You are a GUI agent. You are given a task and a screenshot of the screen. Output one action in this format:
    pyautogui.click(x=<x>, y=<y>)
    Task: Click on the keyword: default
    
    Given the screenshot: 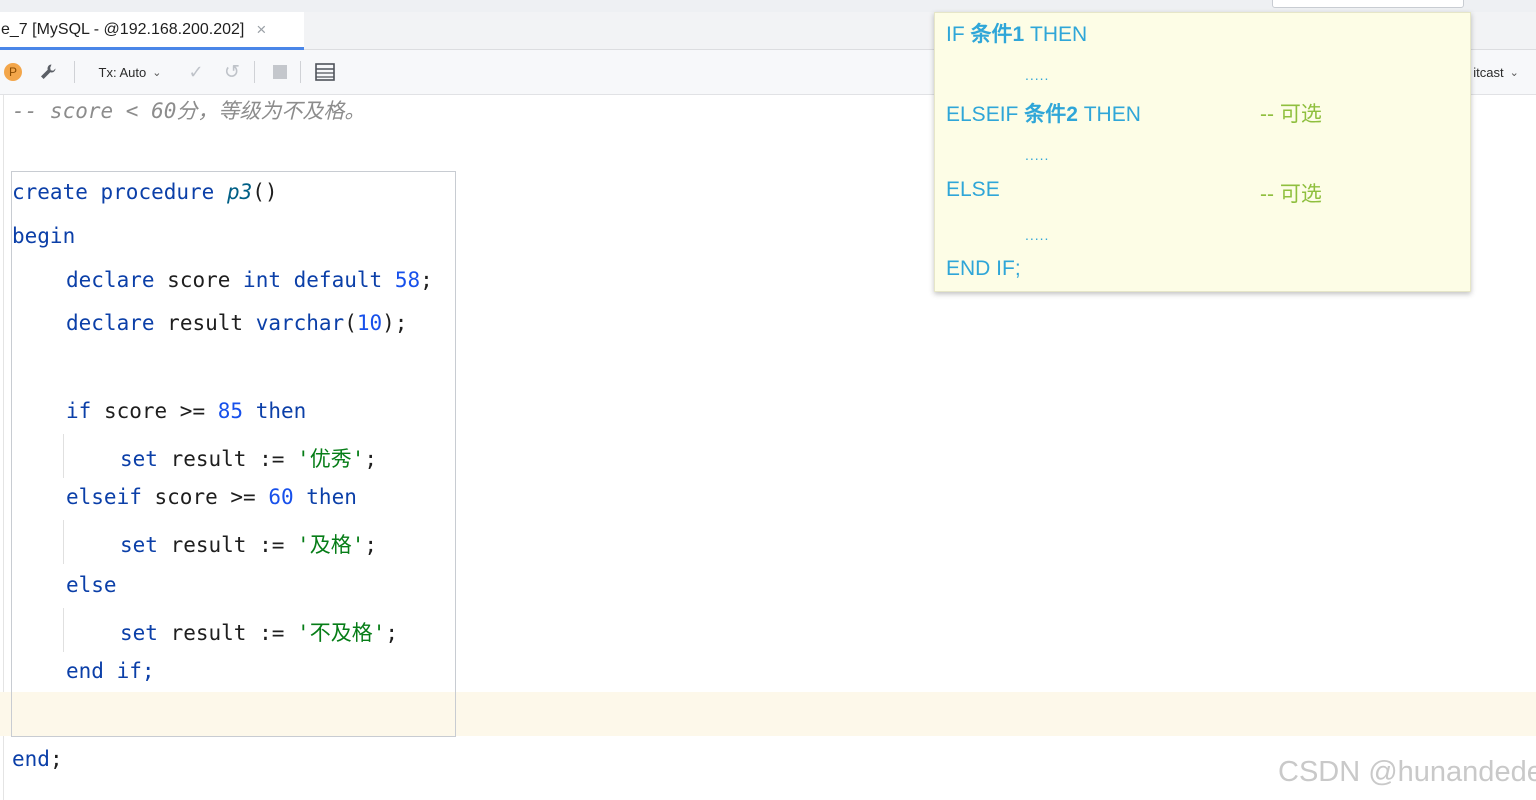 What is the action you would take?
    pyautogui.click(x=338, y=280)
    